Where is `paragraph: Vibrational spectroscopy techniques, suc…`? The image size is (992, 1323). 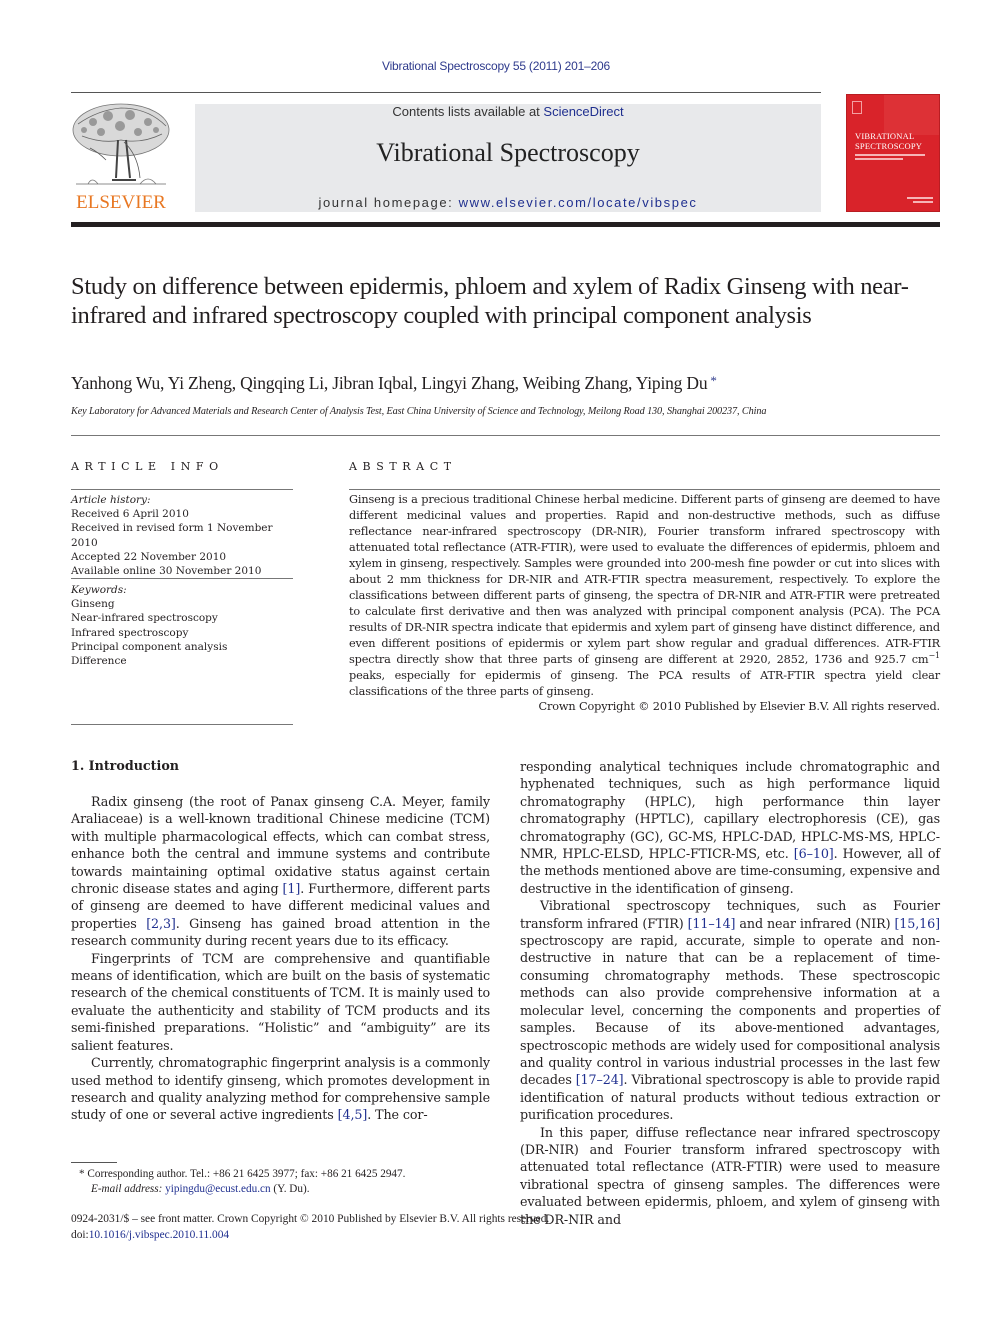 paragraph: Vibrational spectroscopy techniques, suc… is located at coordinates (730, 1010).